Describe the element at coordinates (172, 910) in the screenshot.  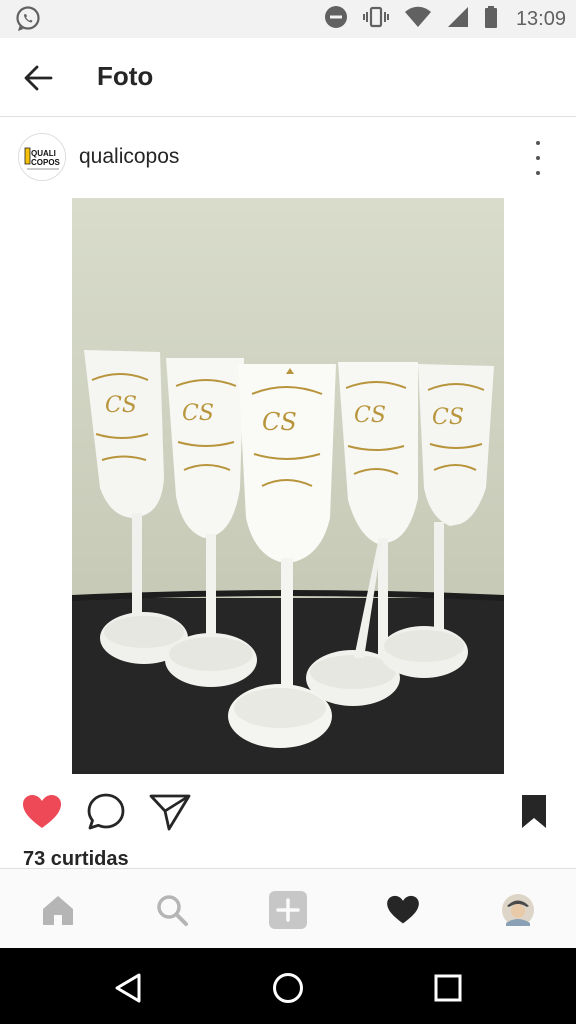
I see `search-icon` at that location.